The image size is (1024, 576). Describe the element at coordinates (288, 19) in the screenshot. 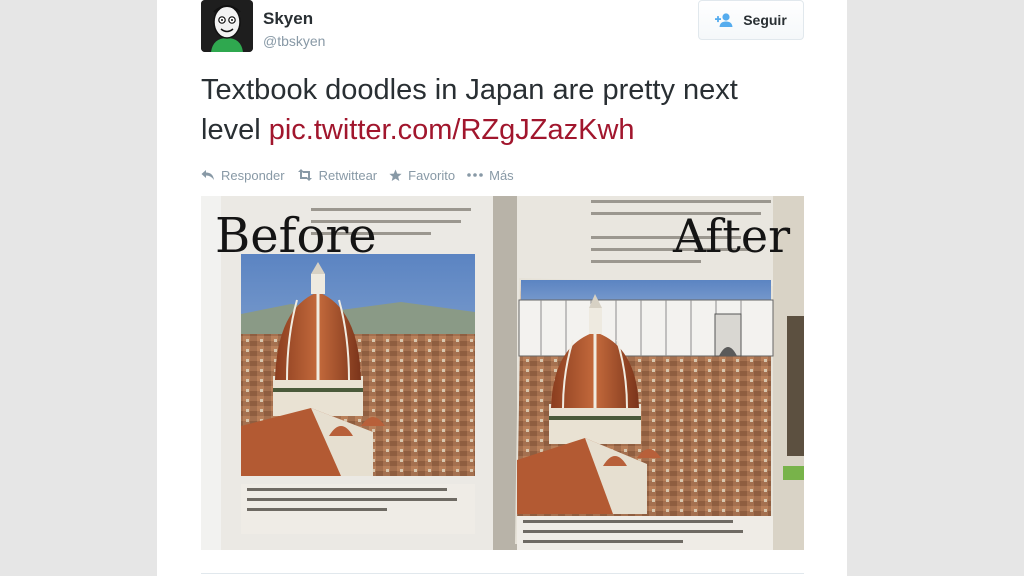

I see `user-name: Skyen` at that location.